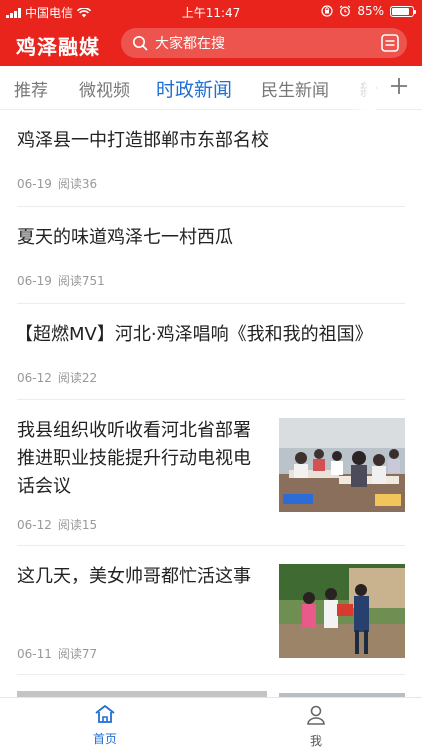 The height and width of the screenshot is (750, 422). What do you see at coordinates (211, 158) in the screenshot?
I see `article-item: 鸡泽县一中打造邯郸市东部名校 06-19 阅读36` at bounding box center [211, 158].